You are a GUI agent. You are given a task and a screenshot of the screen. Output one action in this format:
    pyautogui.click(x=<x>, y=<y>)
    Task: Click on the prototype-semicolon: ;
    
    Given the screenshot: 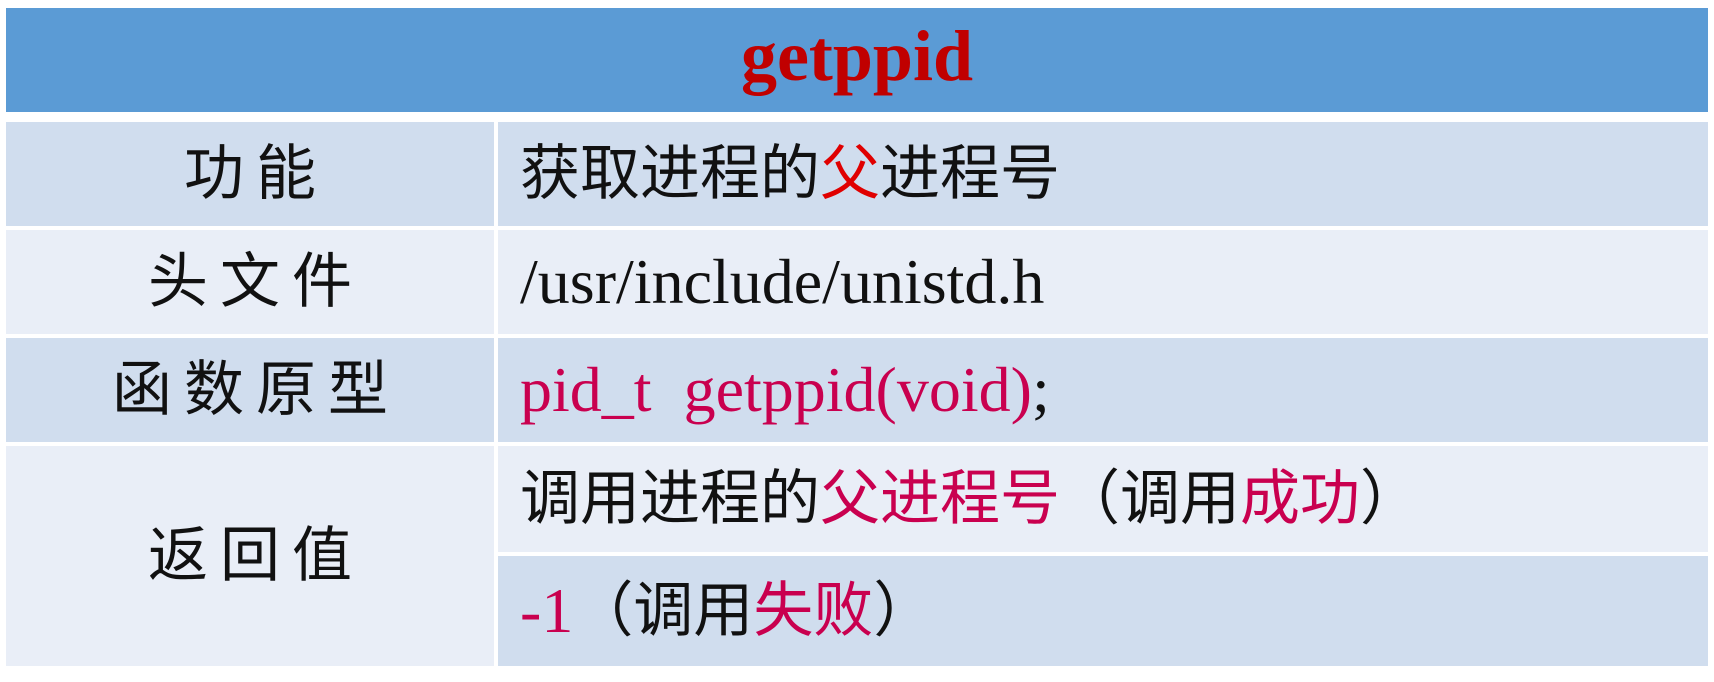 What is the action you would take?
    pyautogui.click(x=1040, y=389)
    